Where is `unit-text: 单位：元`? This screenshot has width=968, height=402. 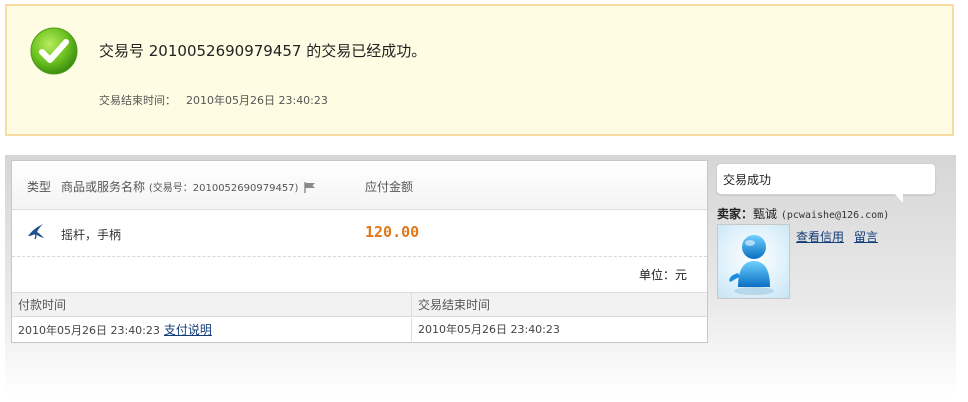 unit-text: 单位：元 is located at coordinates (662, 275).